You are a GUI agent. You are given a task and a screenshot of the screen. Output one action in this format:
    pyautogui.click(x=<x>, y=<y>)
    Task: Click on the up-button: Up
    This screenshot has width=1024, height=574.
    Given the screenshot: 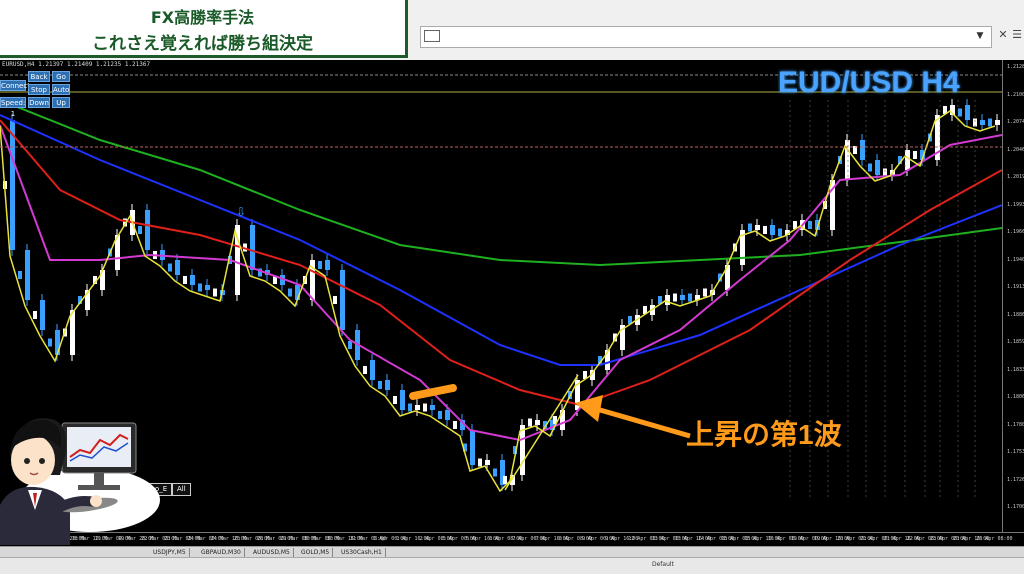 What is the action you would take?
    pyautogui.click(x=61, y=102)
    